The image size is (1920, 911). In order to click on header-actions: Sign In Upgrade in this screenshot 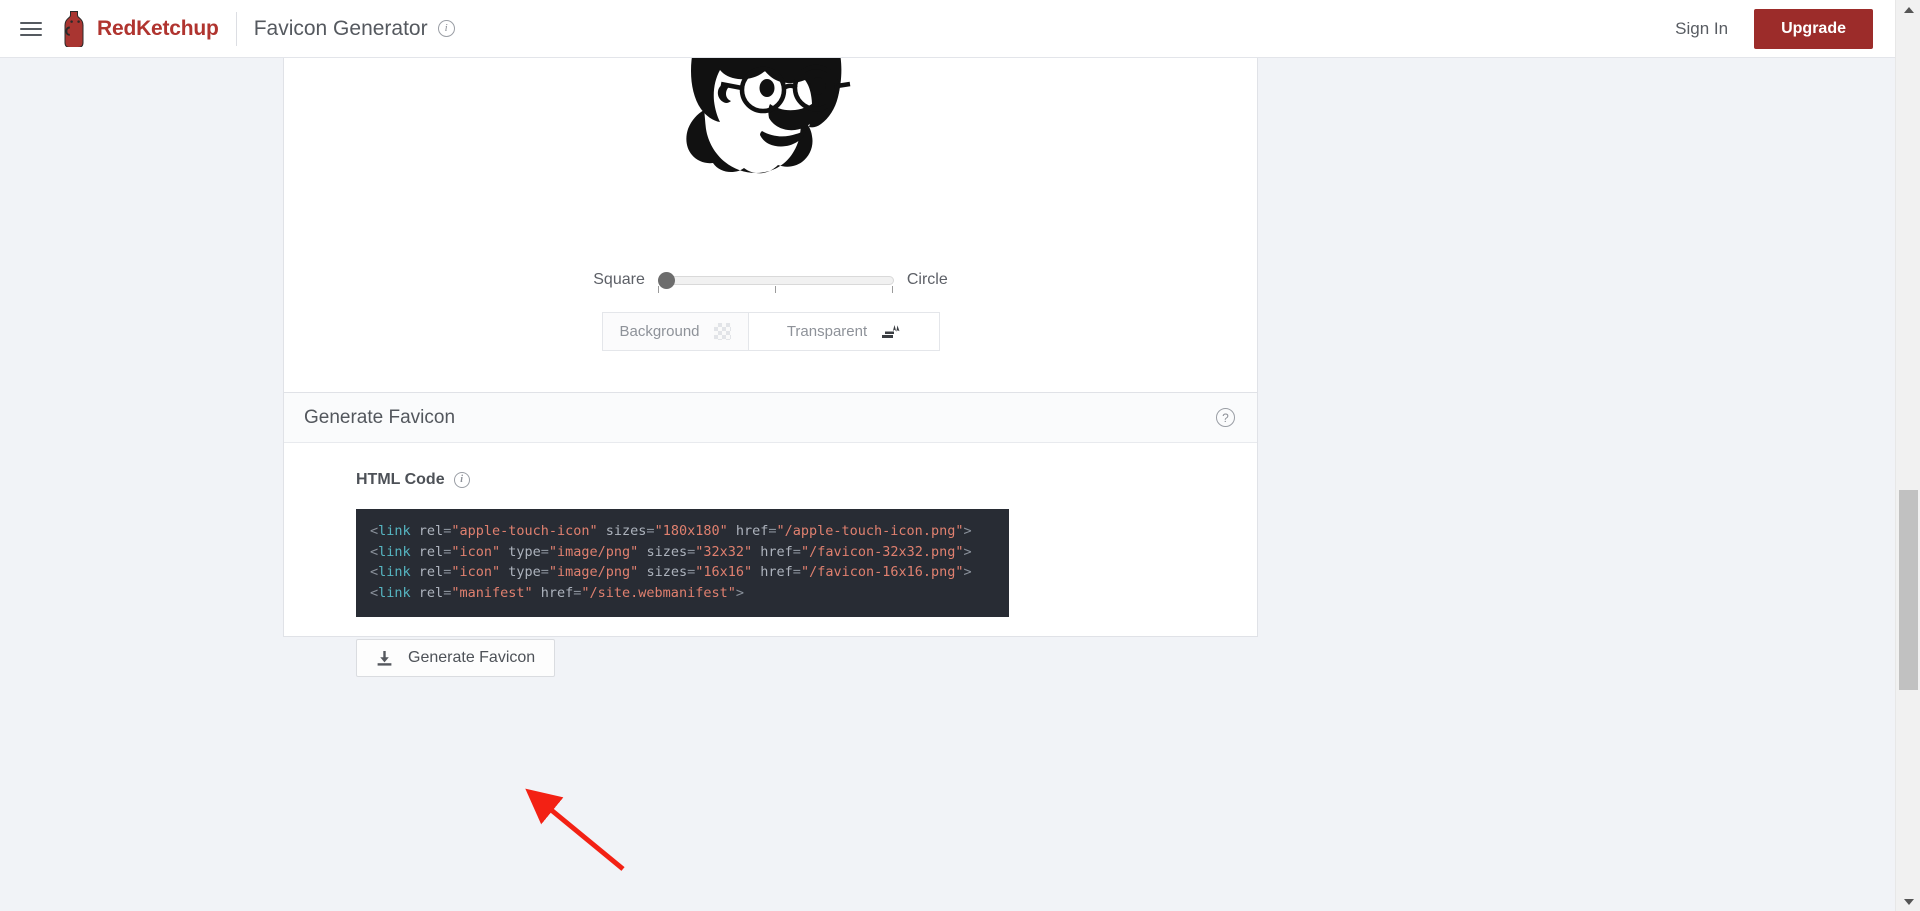, I will do `click(1774, 28)`.